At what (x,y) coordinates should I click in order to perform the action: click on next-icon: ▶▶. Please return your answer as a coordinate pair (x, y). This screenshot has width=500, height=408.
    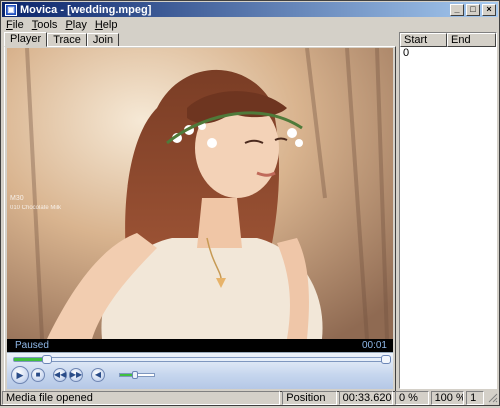
    Looking at the image, I should click on (76, 374).